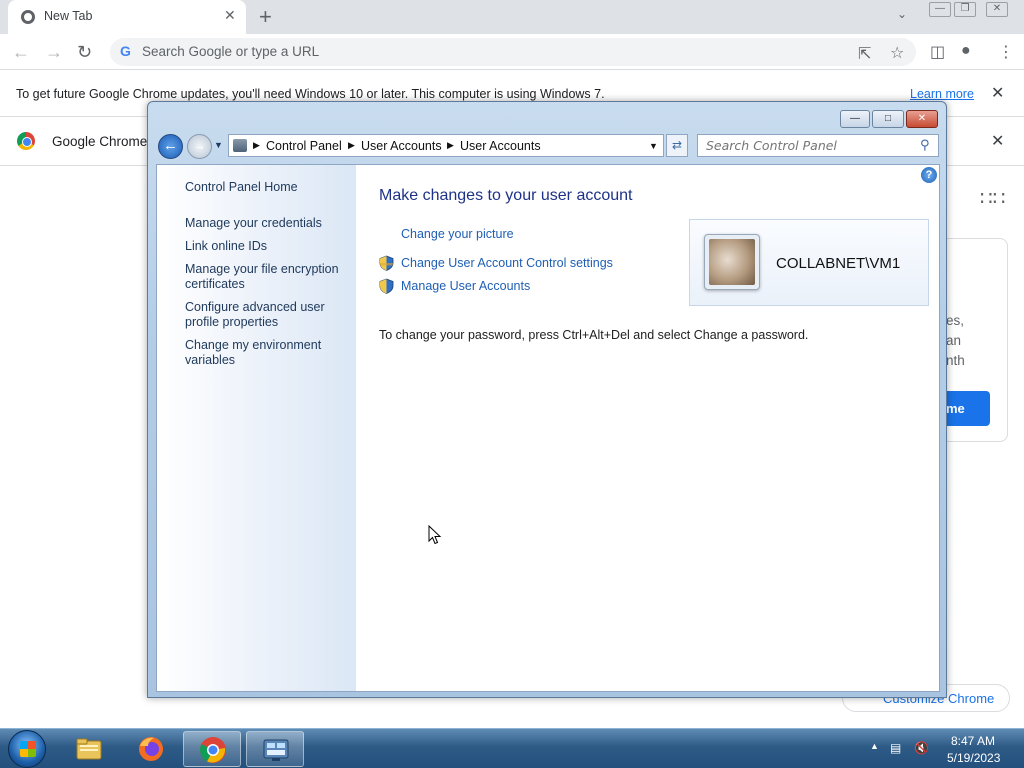 The width and height of the screenshot is (1024, 768). I want to click on back-button-icon: ←, so click(170, 146).